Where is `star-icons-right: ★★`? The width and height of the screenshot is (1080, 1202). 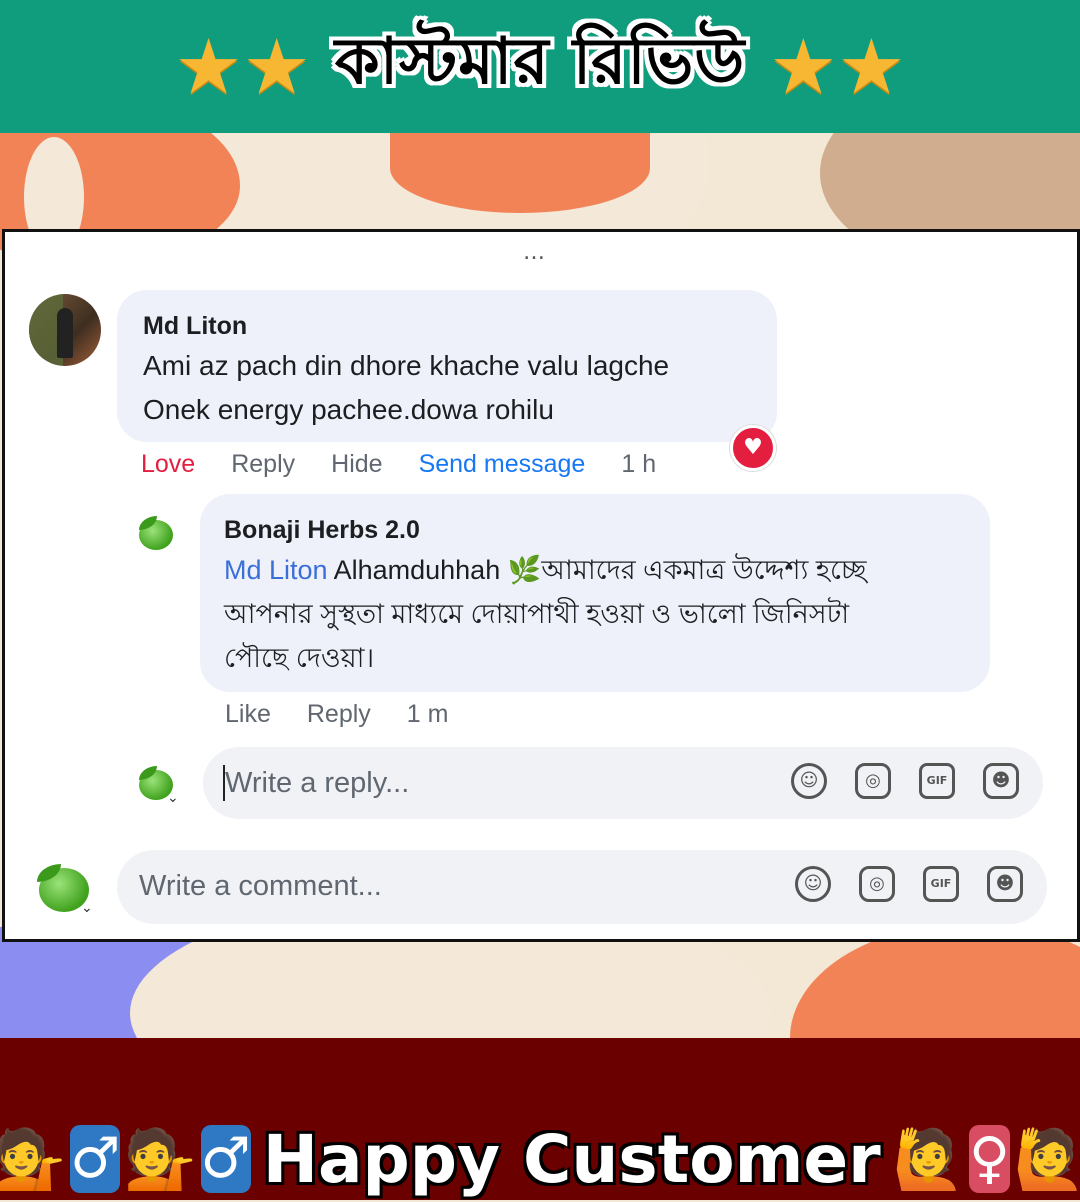
star-icons-right: ★★ is located at coordinates (837, 66).